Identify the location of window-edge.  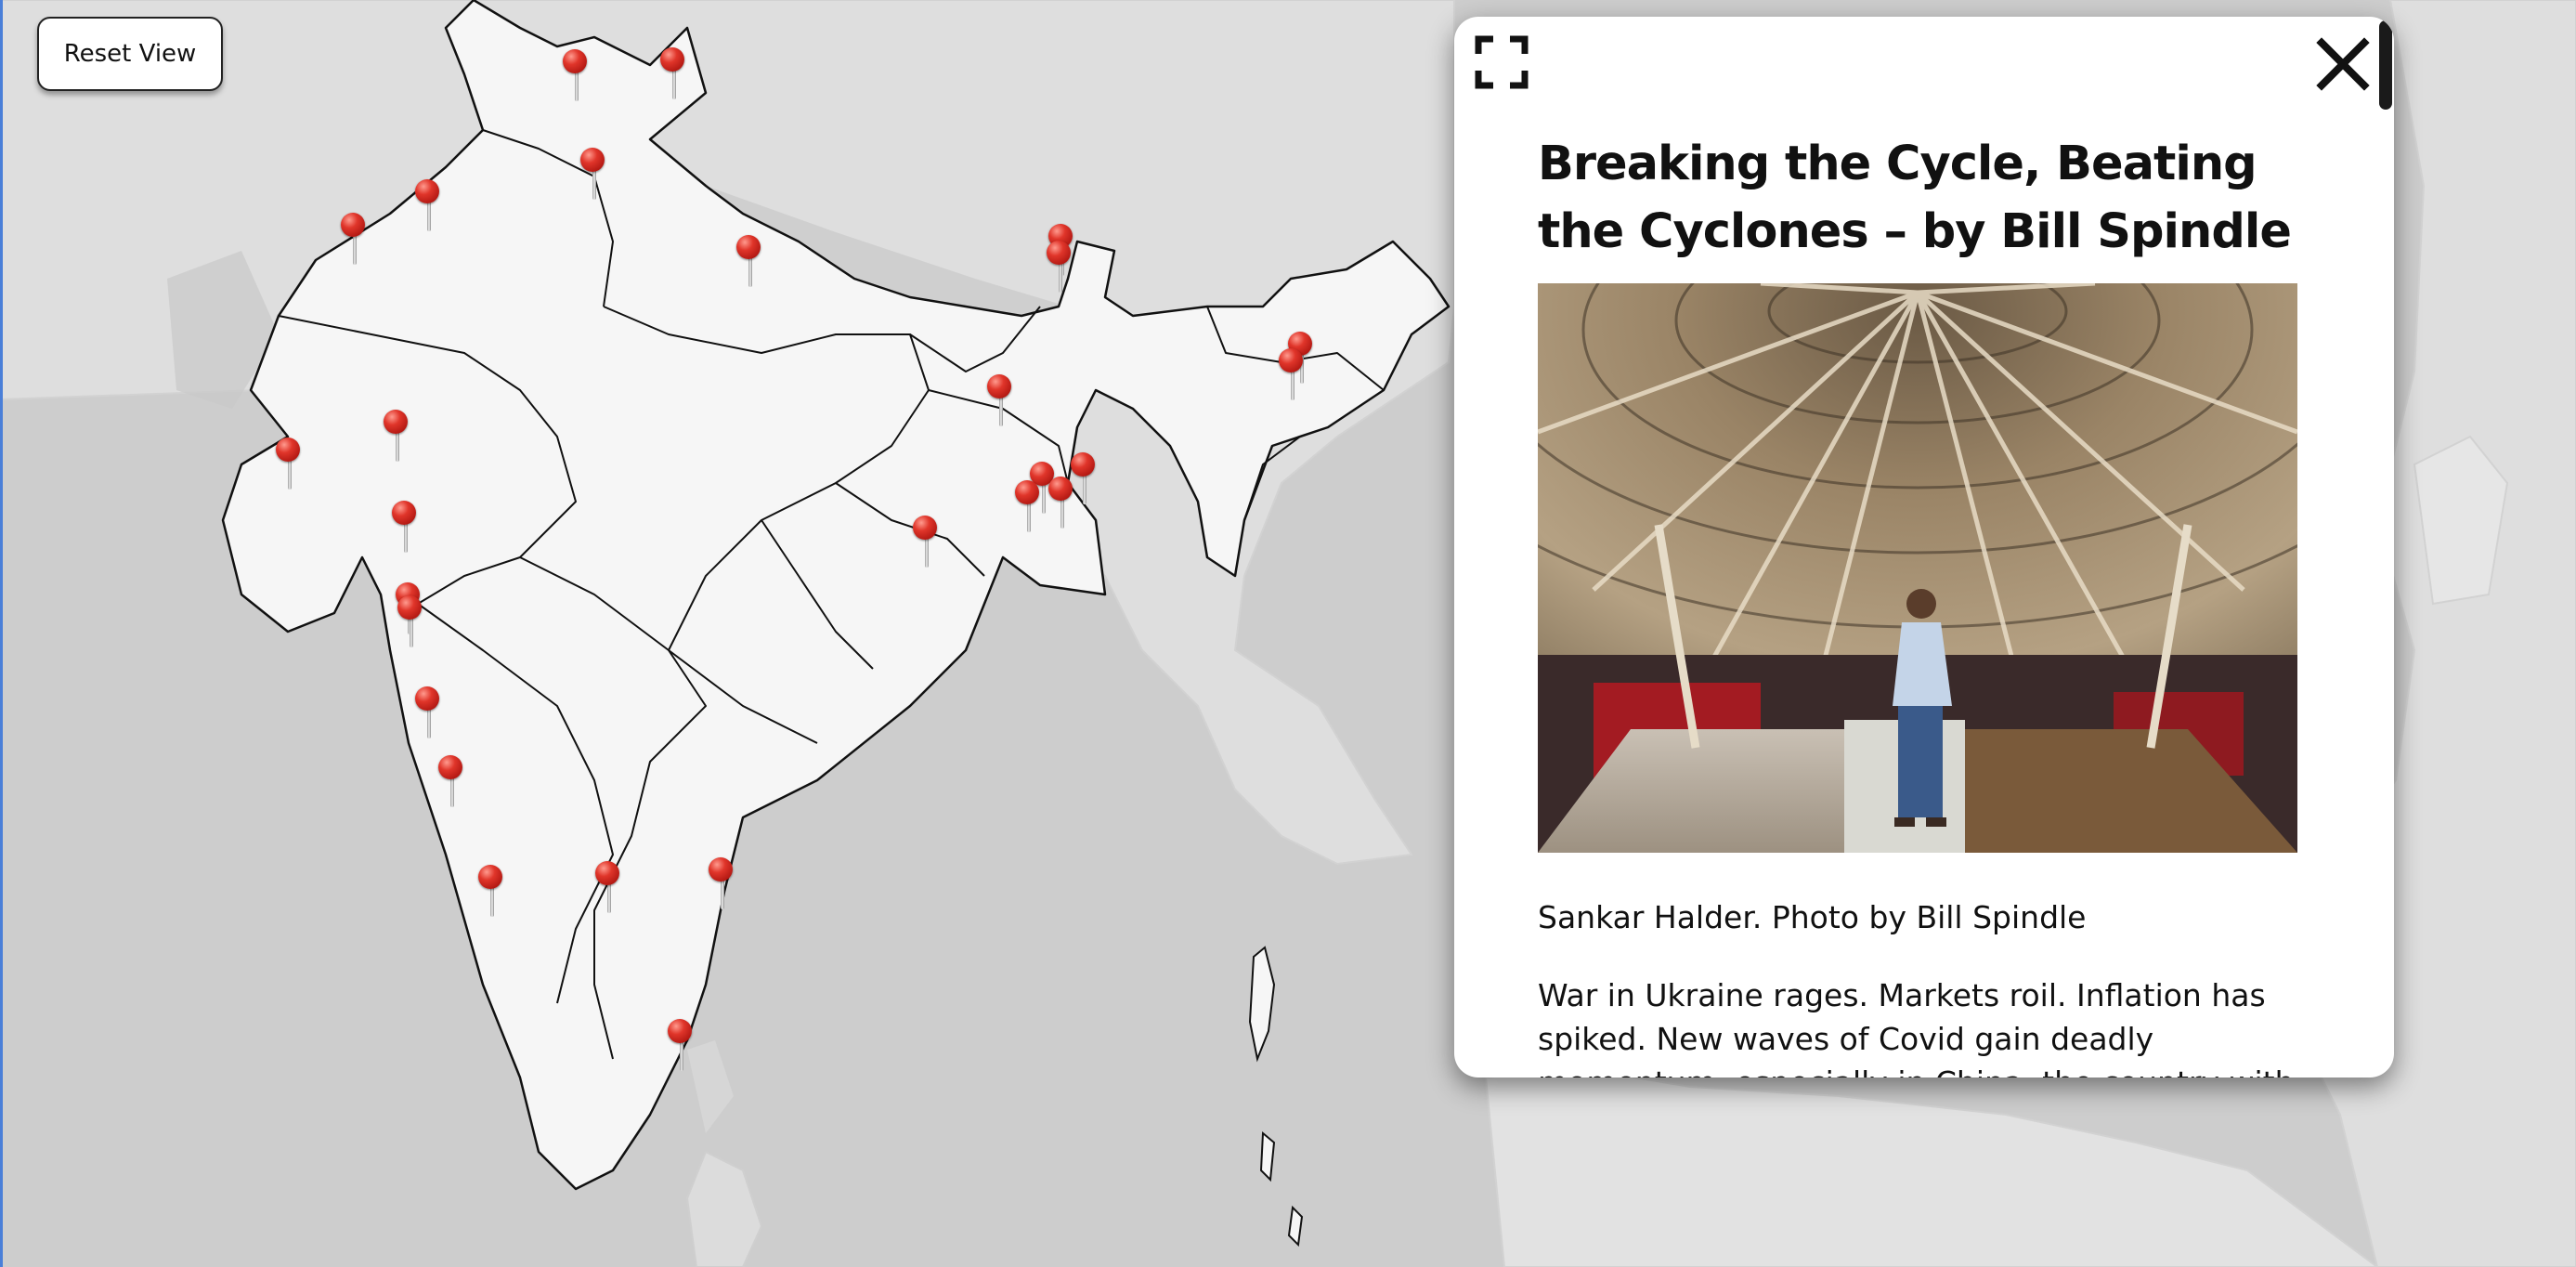
(1, 634).